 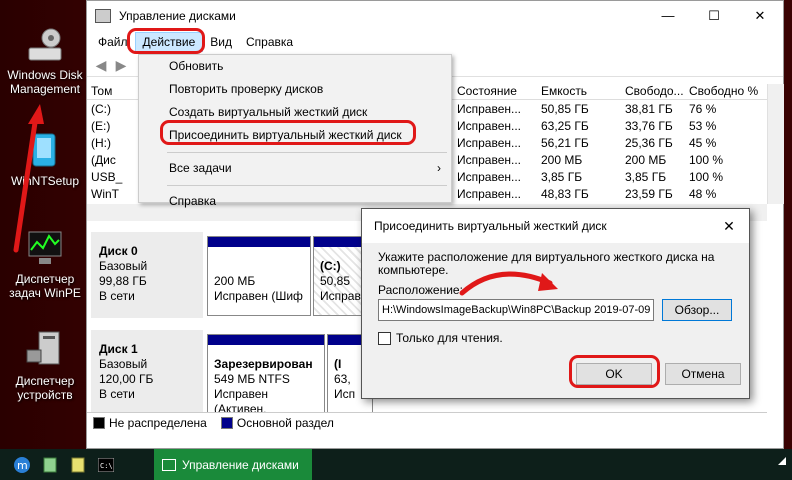 I want to click on start-menu-icon: m, so click(x=22, y=464).